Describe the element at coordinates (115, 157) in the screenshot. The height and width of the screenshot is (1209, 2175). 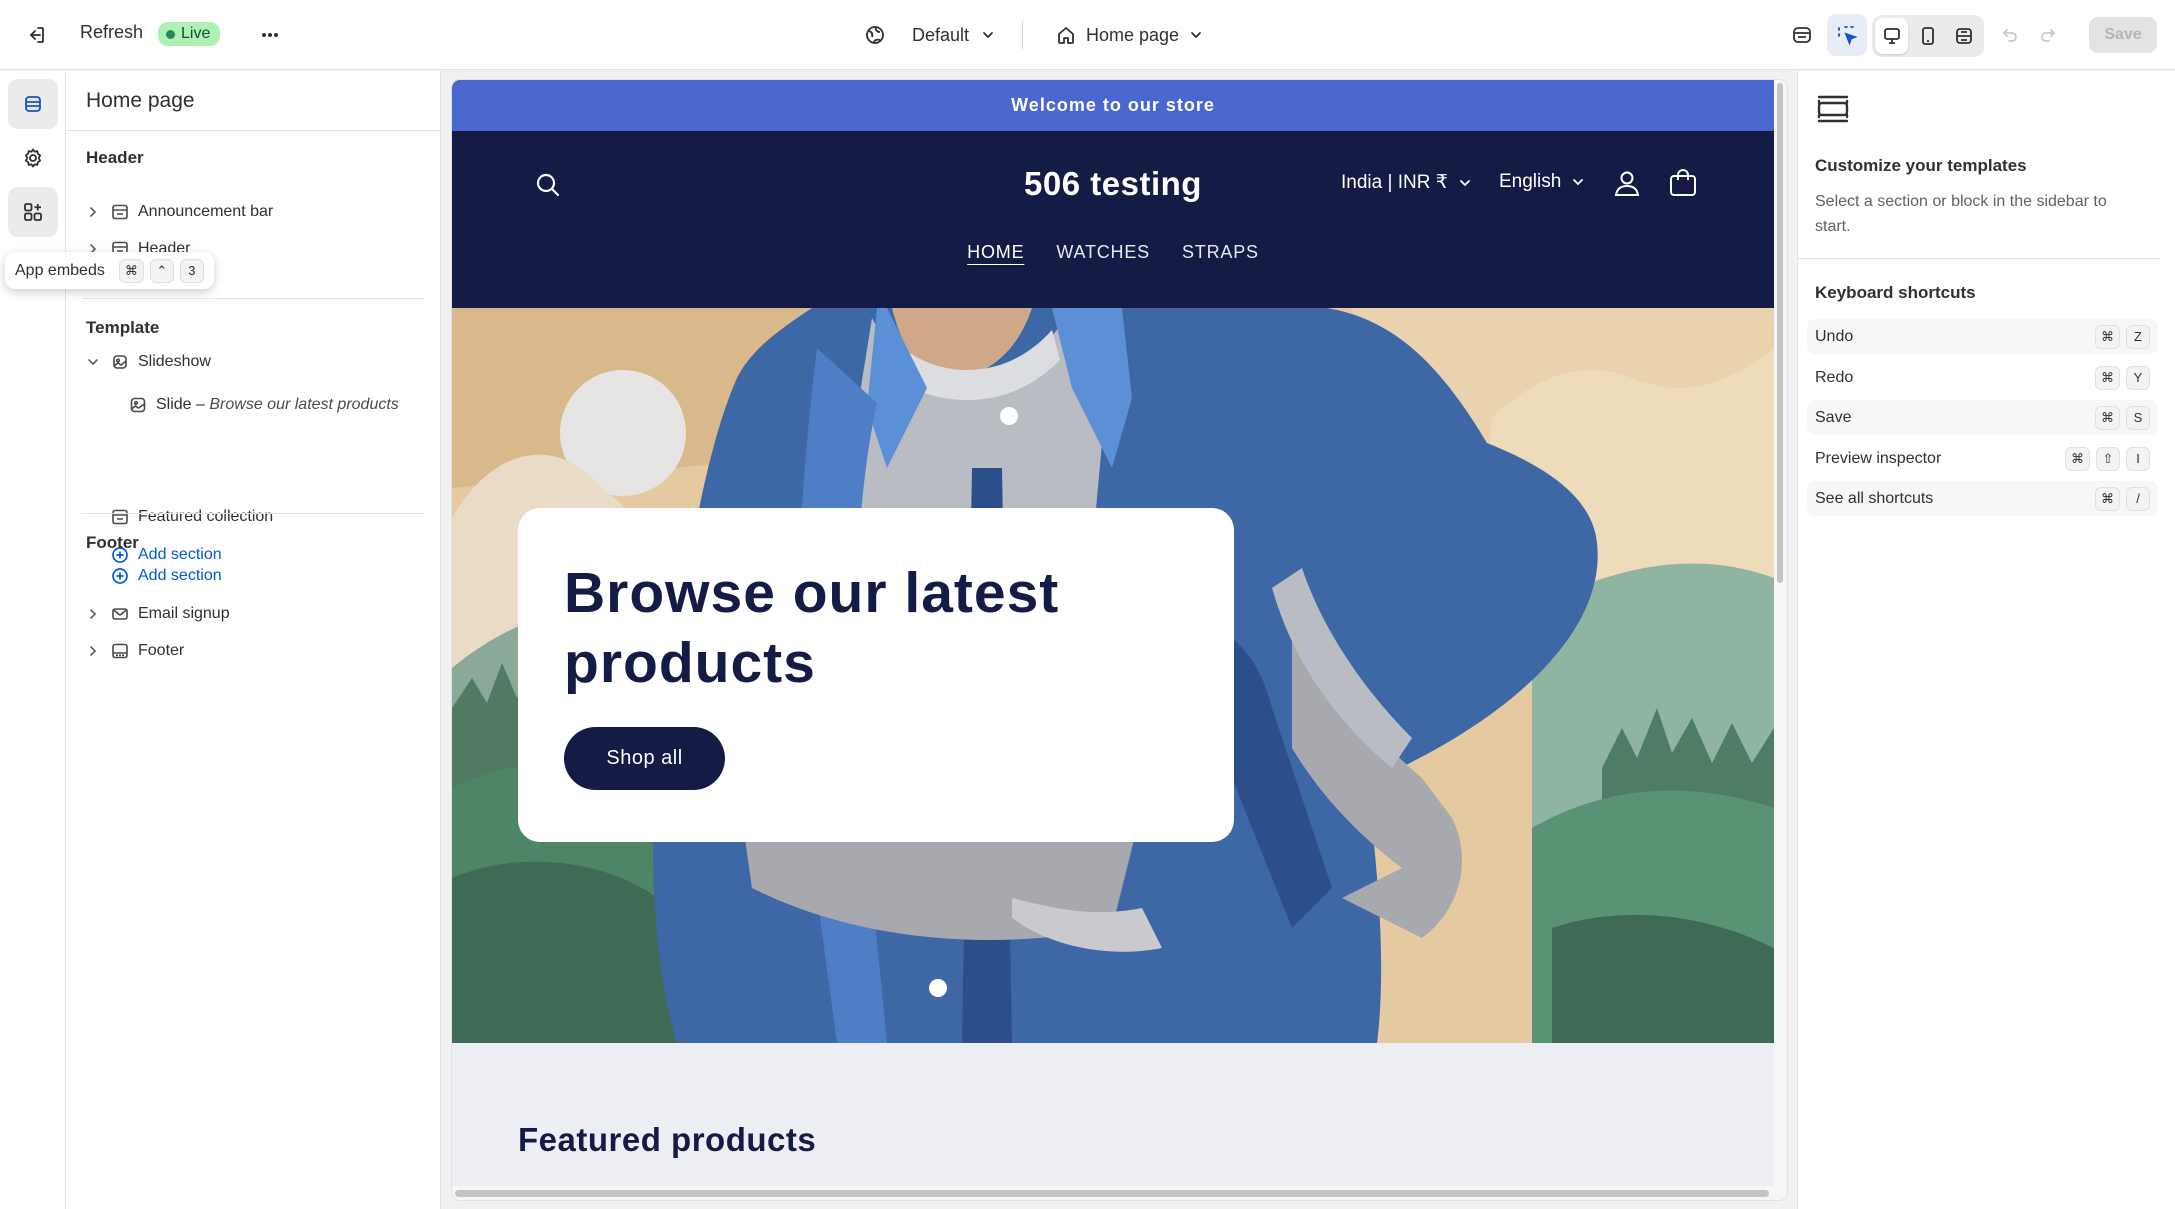
I see `header-group-label: Header` at that location.